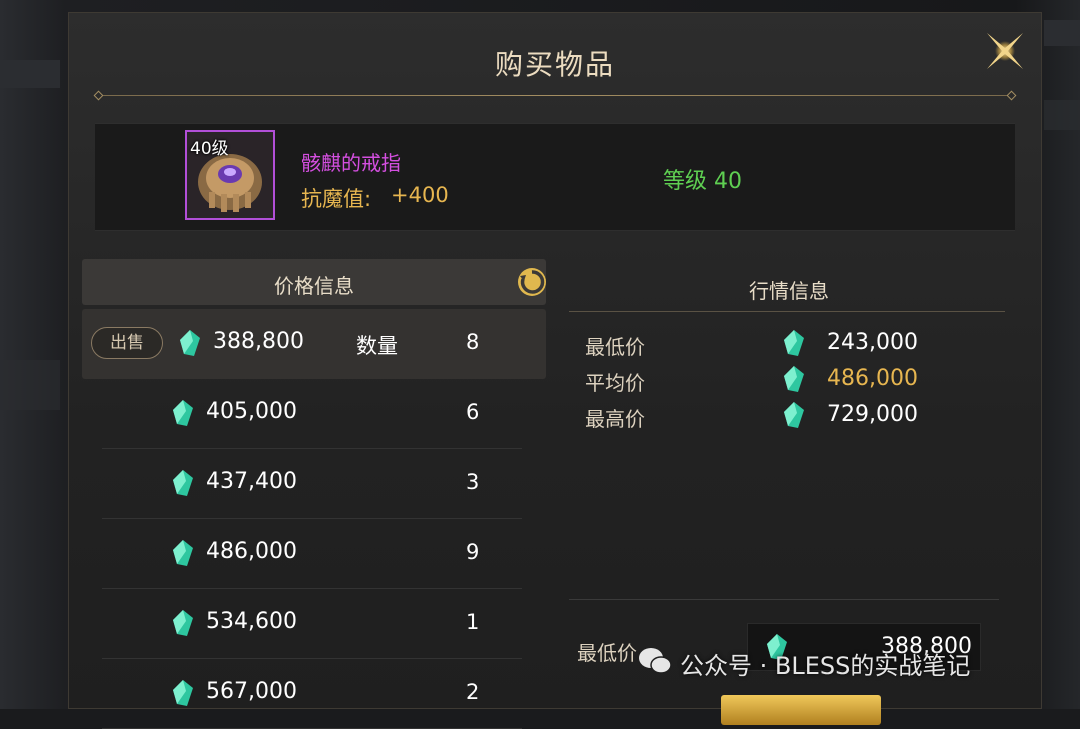 Image resolution: width=1080 pixels, height=729 pixels. Describe the element at coordinates (789, 291) in the screenshot. I see `market-info-title: 行情信息` at that location.